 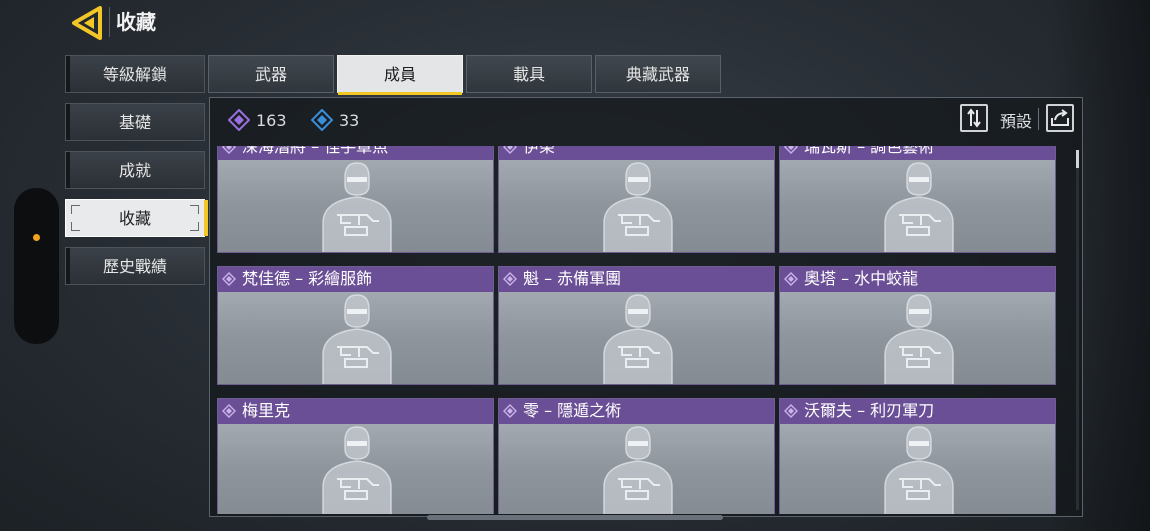 What do you see at coordinates (271, 74) in the screenshot?
I see `tab-weapons: 武器` at bounding box center [271, 74].